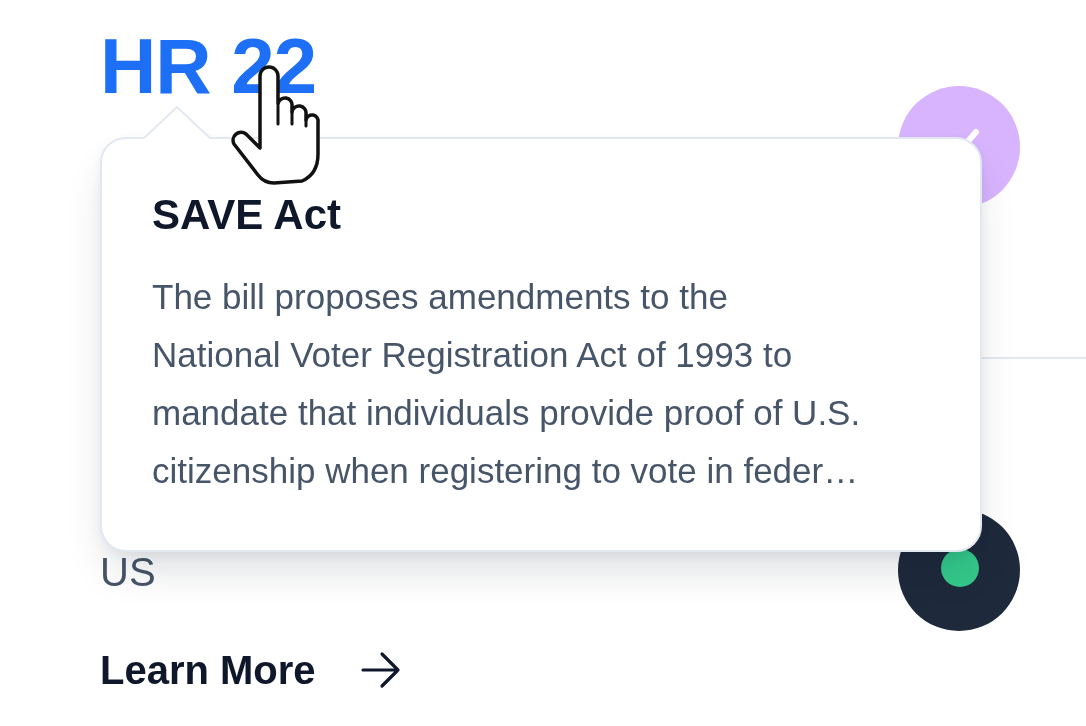 The height and width of the screenshot is (726, 1086). Describe the element at coordinates (380, 670) in the screenshot. I see `arrow-right-icon` at that location.